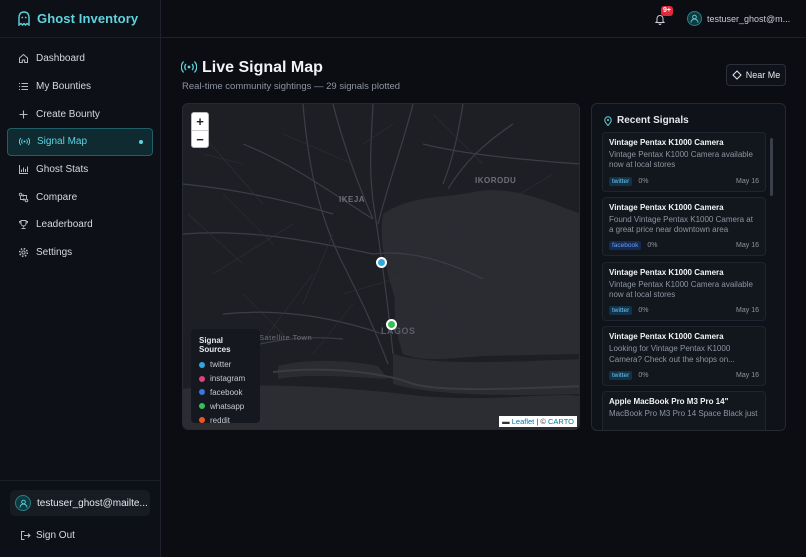 Image resolution: width=806 pixels, height=557 pixels. What do you see at coordinates (64, 86) in the screenshot?
I see `sidebar-item-label: My Bounties` at bounding box center [64, 86].